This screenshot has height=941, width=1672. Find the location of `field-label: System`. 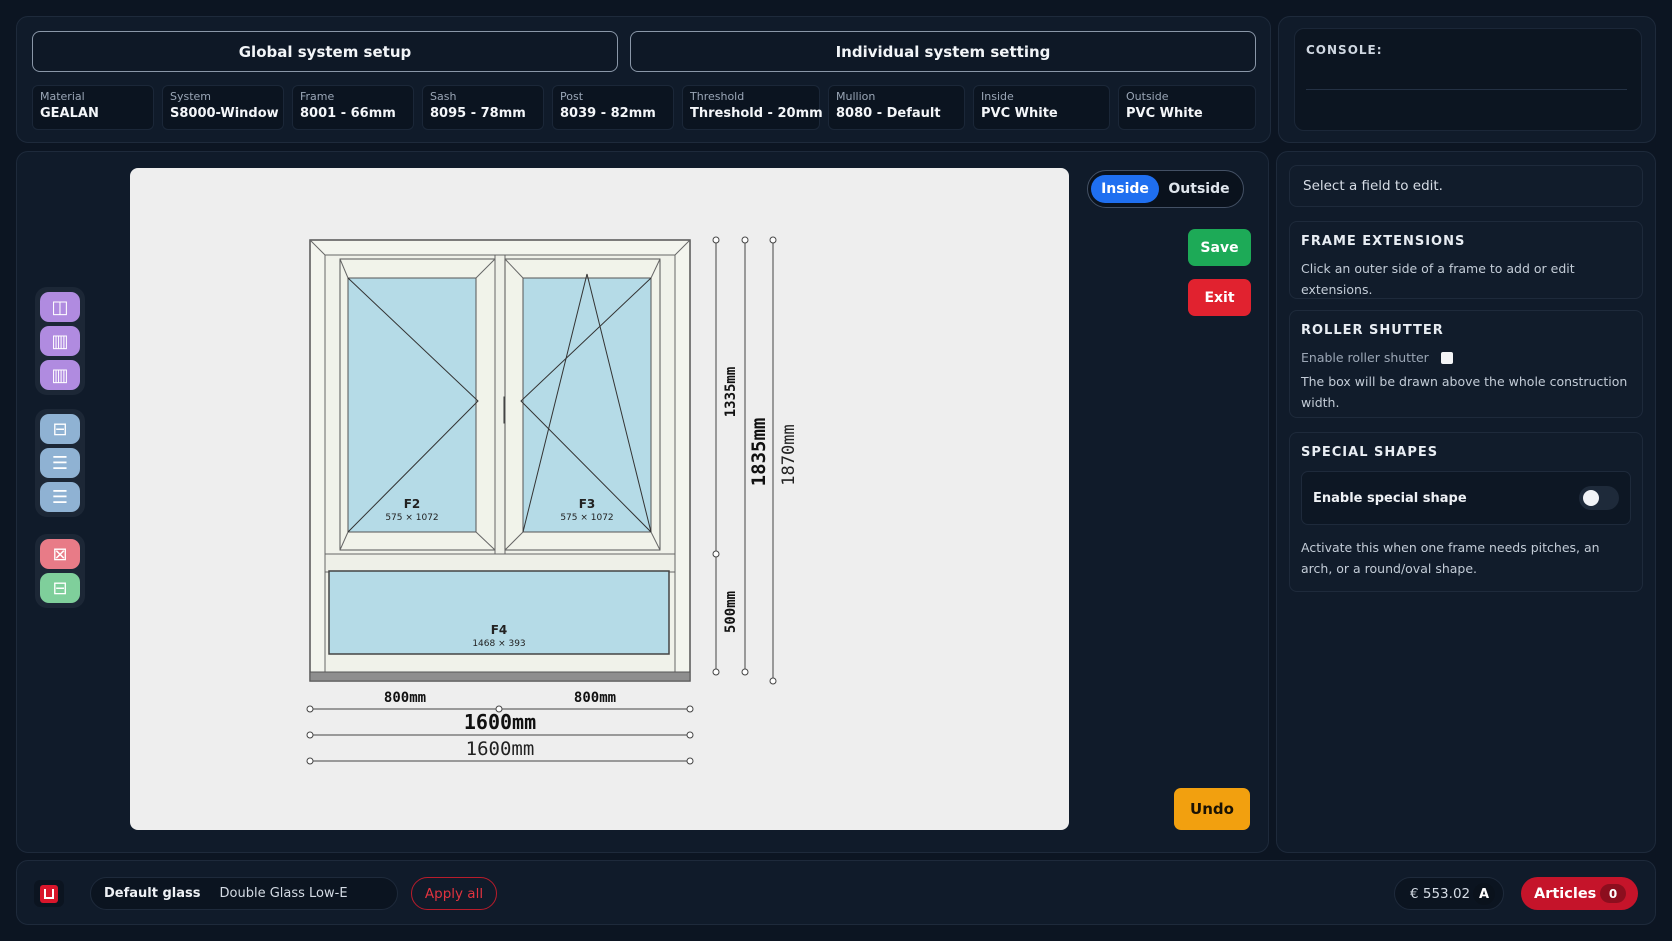

field-label: System is located at coordinates (191, 96).